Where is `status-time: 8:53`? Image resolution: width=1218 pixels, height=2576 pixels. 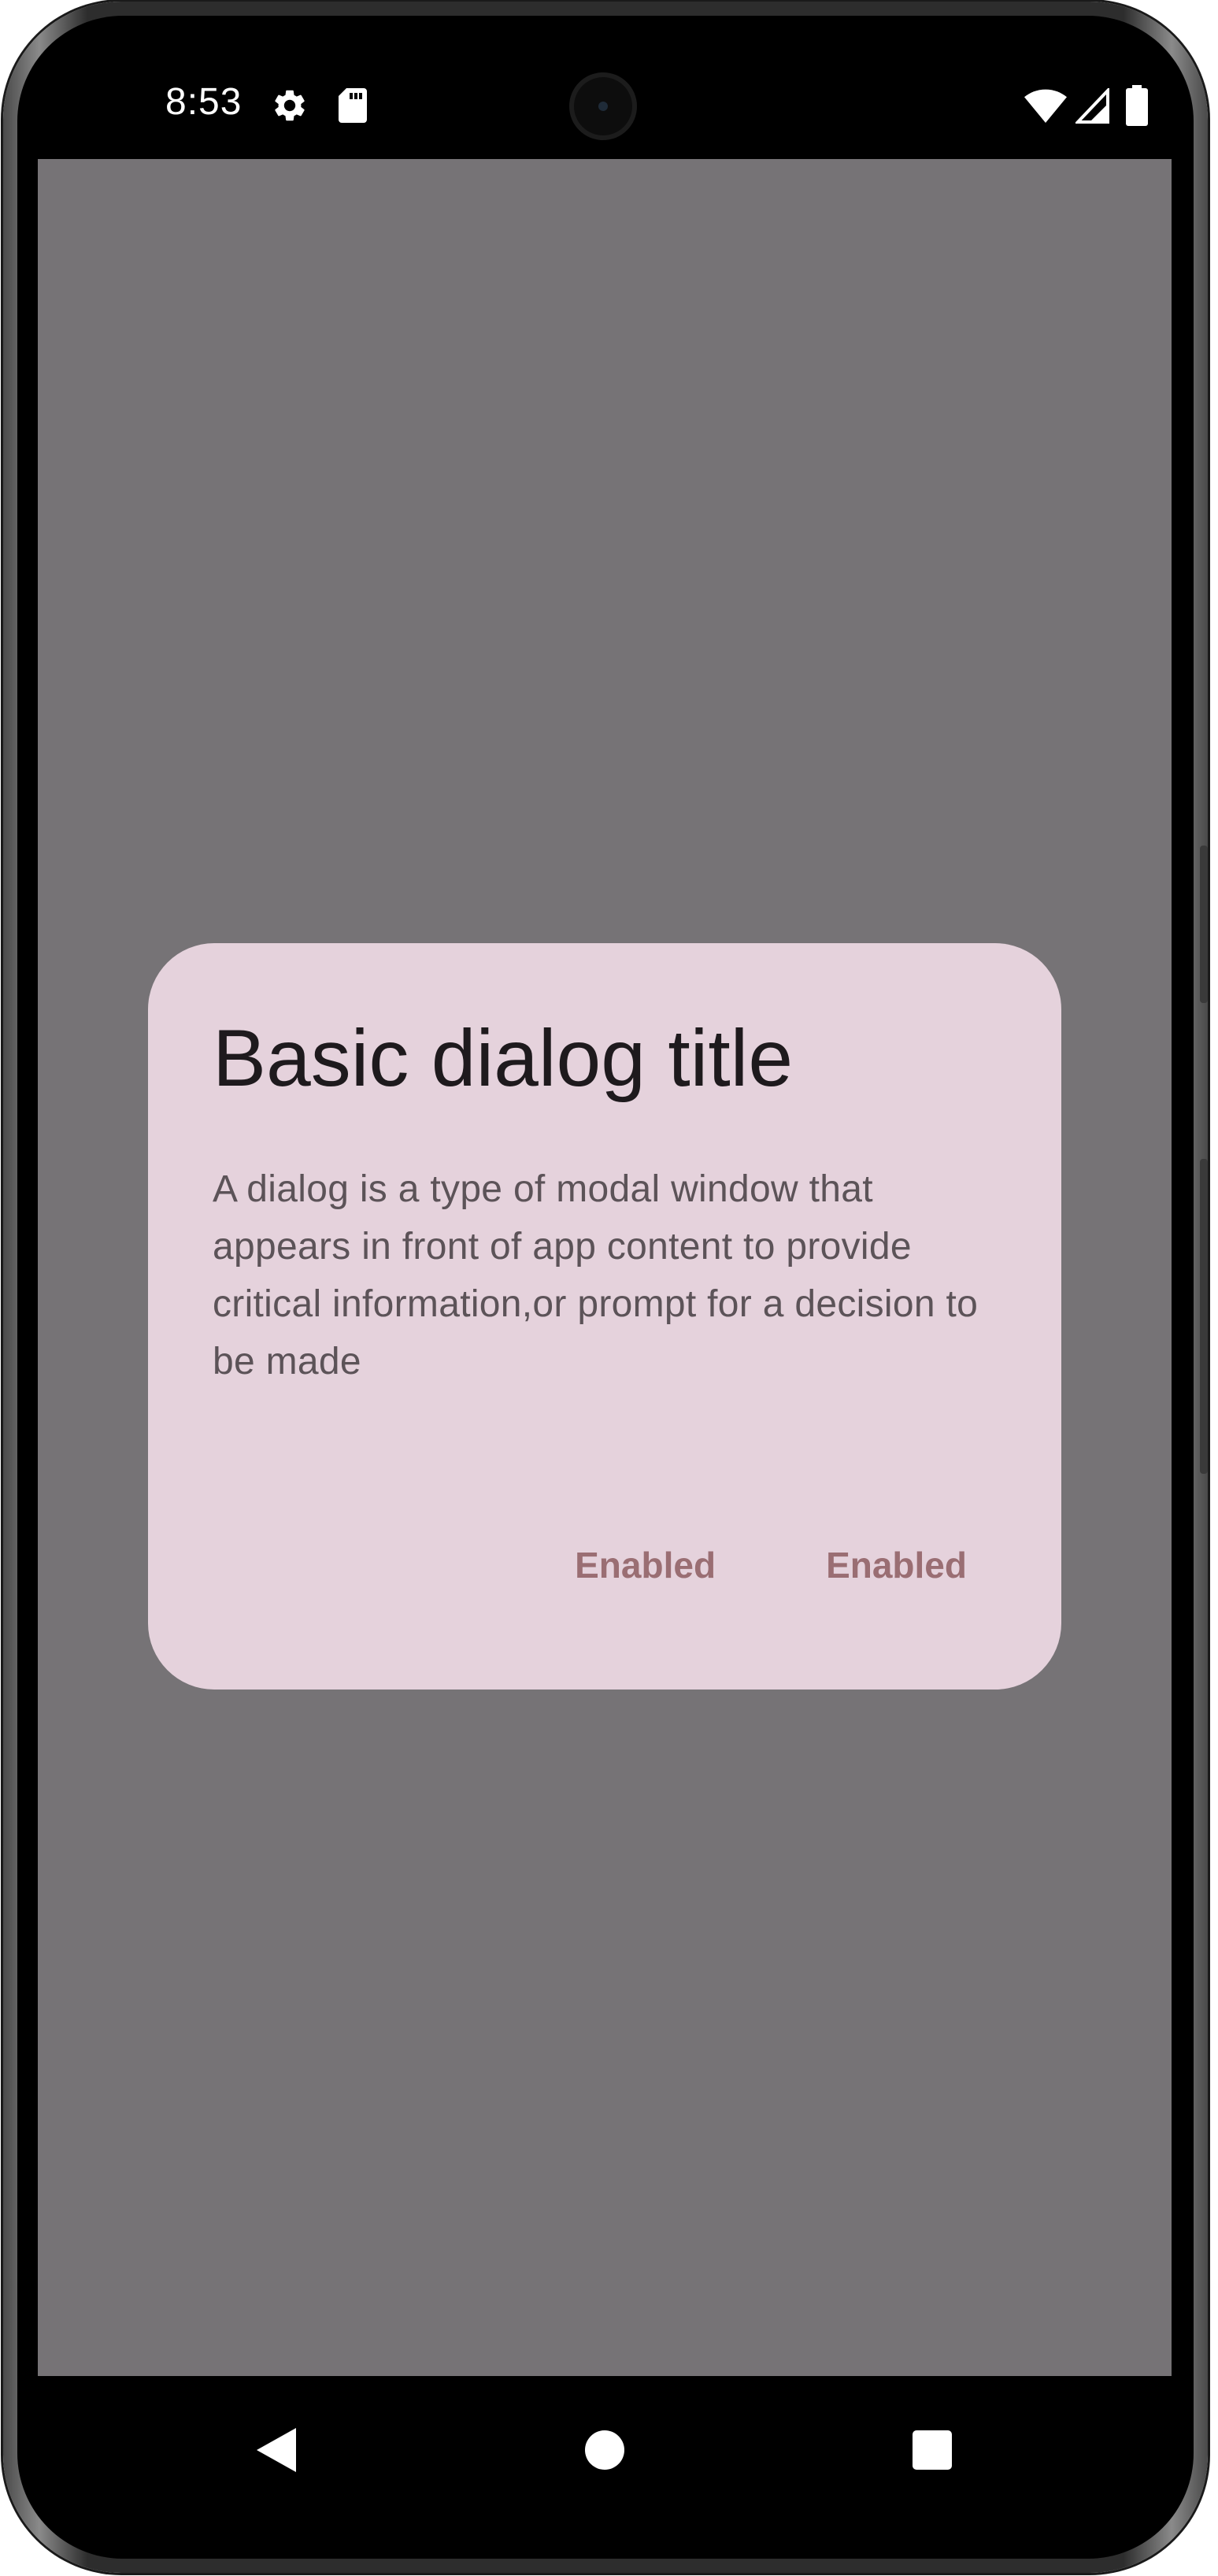
status-time: 8:53 is located at coordinates (204, 102).